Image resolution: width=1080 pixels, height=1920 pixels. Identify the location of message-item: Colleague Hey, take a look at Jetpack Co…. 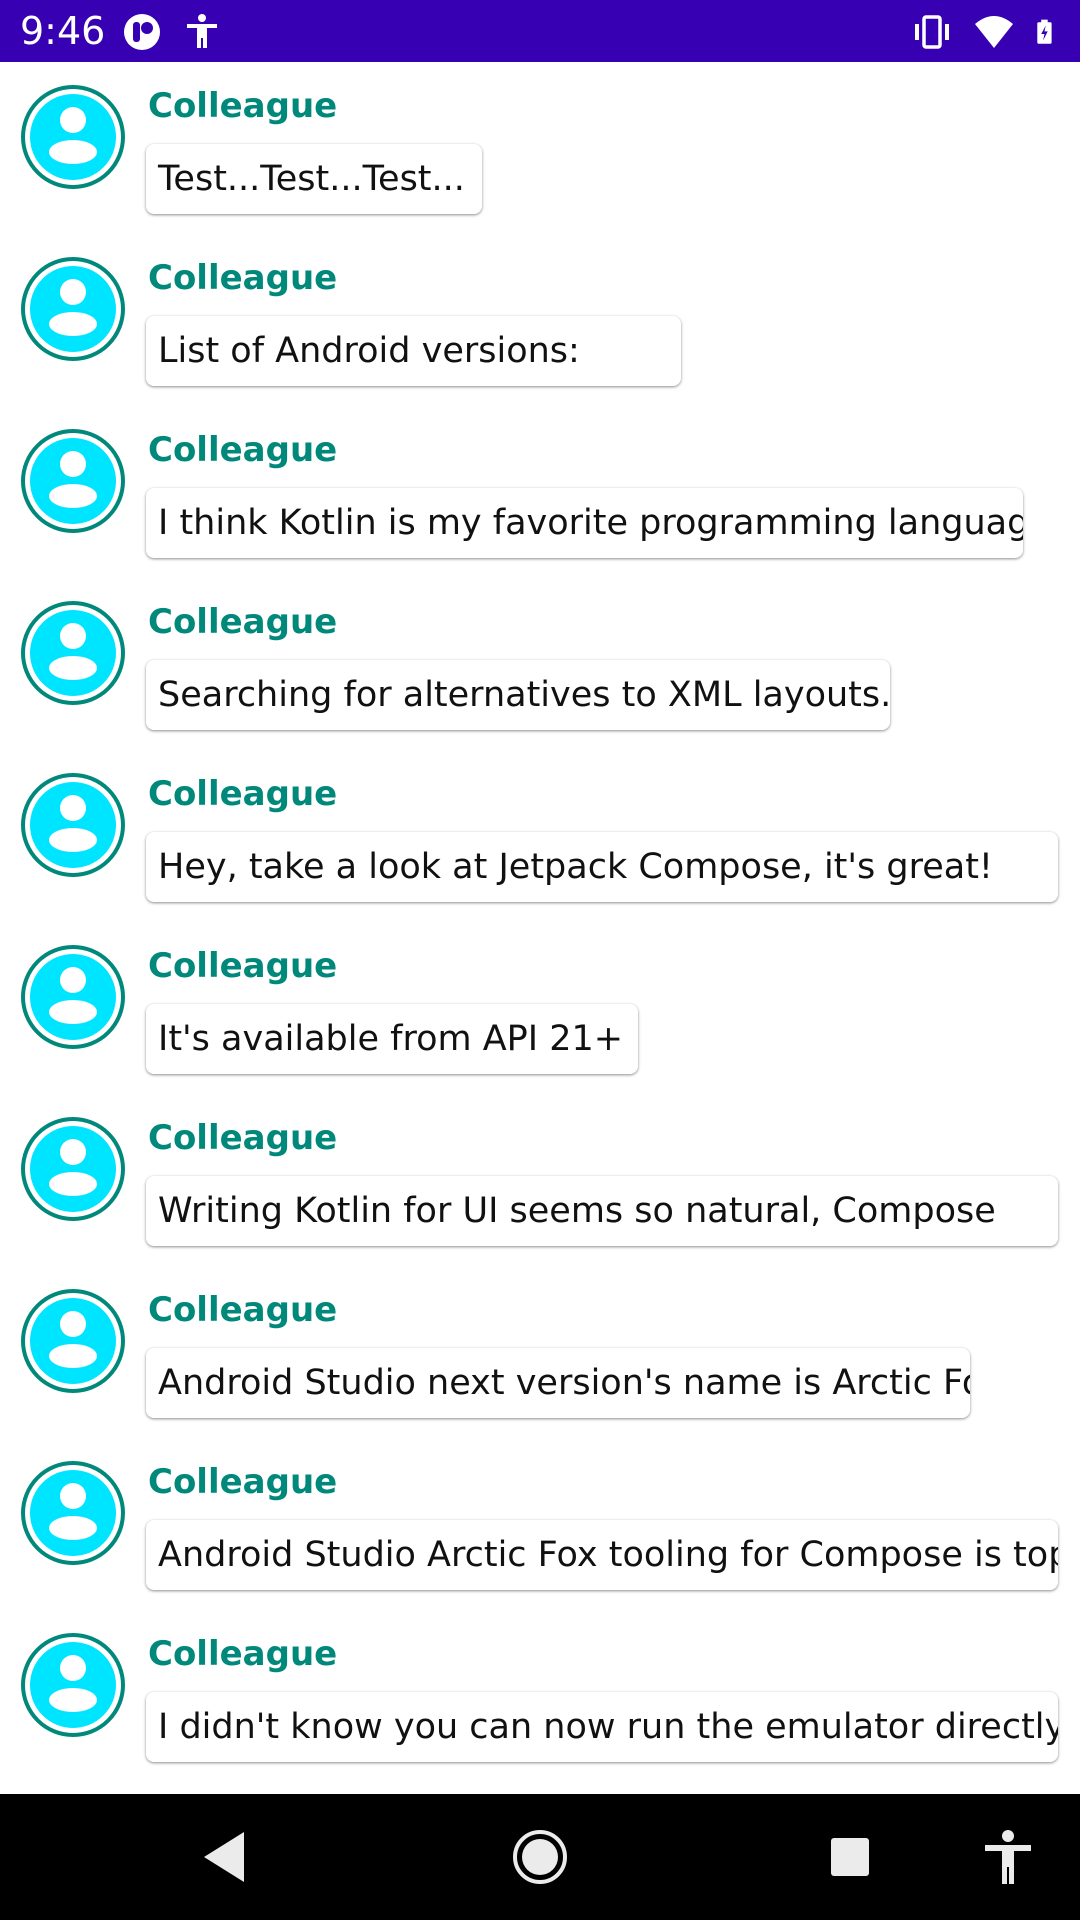
(540, 836).